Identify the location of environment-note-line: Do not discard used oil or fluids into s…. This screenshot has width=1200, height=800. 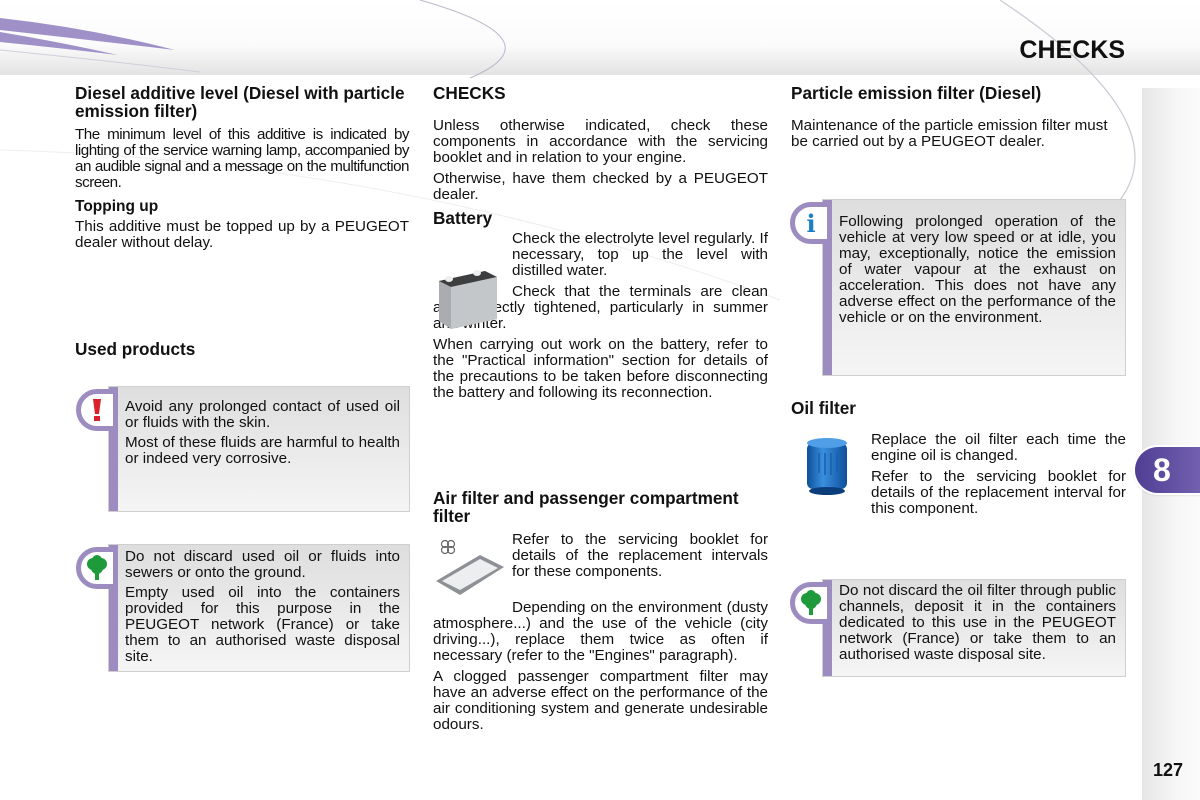
(262, 564).